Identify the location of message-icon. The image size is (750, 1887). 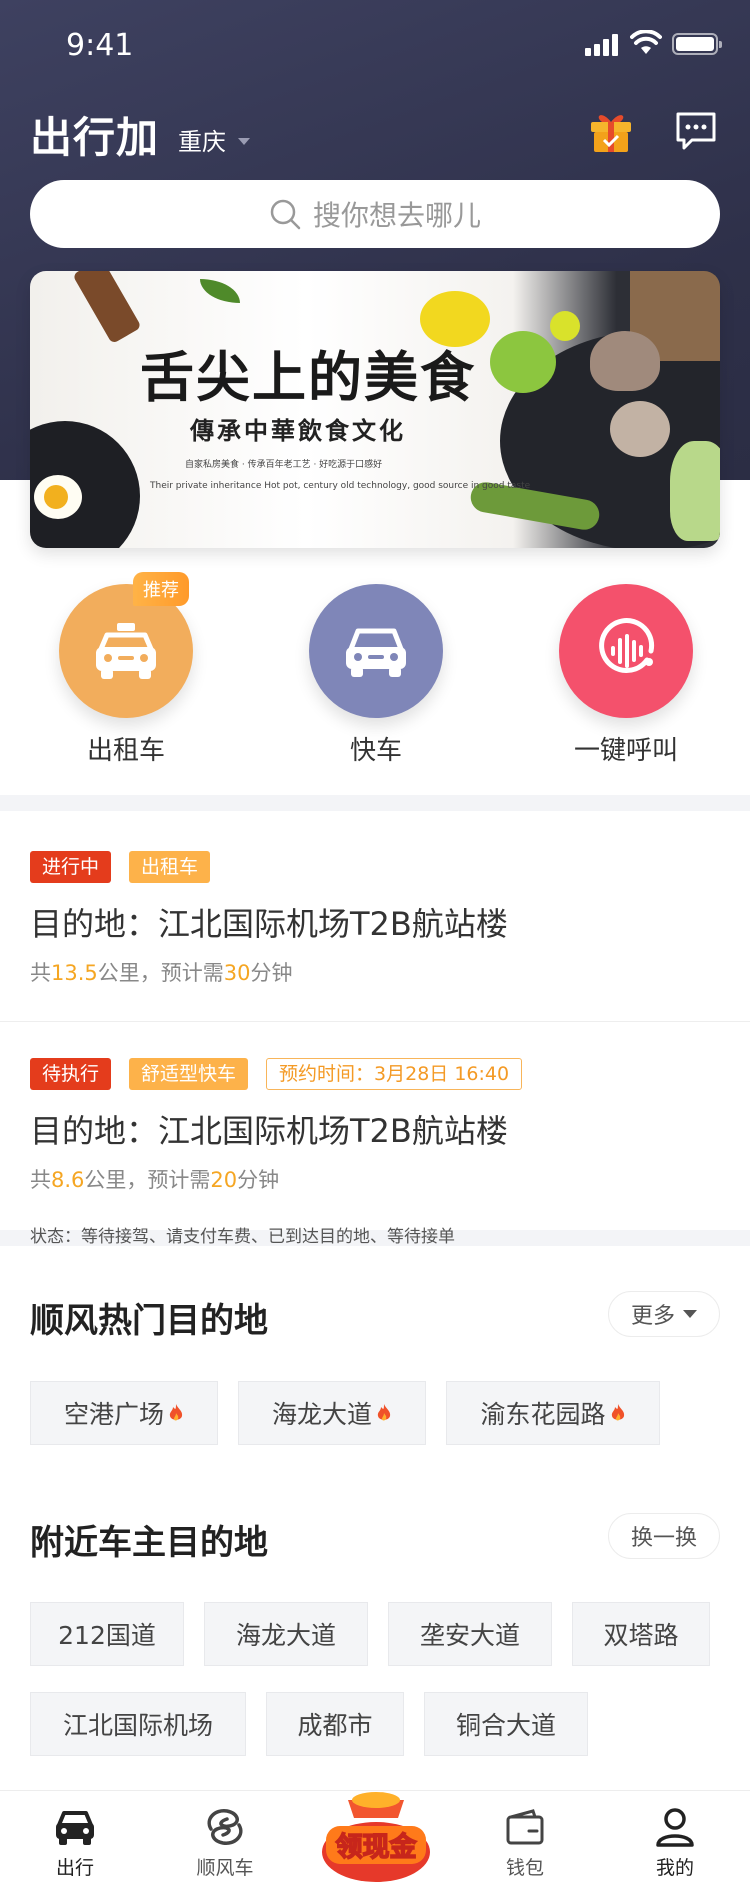
(696, 131).